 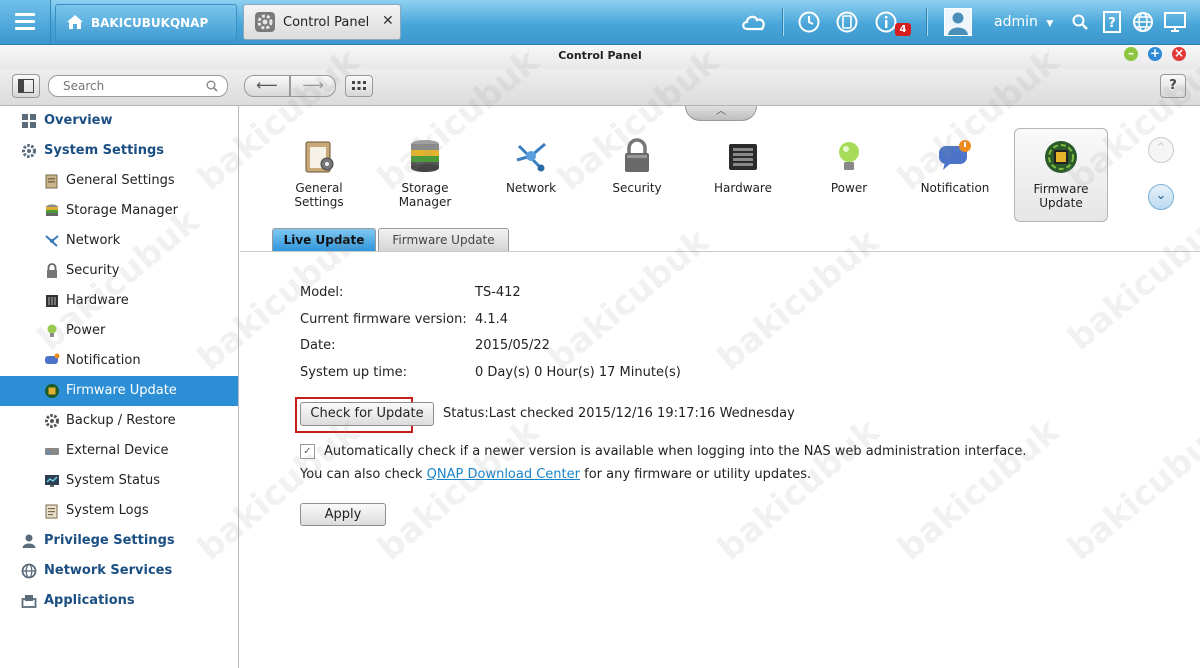 What do you see at coordinates (109, 540) in the screenshot?
I see `sidebar-item-label: Privilege Settings` at bounding box center [109, 540].